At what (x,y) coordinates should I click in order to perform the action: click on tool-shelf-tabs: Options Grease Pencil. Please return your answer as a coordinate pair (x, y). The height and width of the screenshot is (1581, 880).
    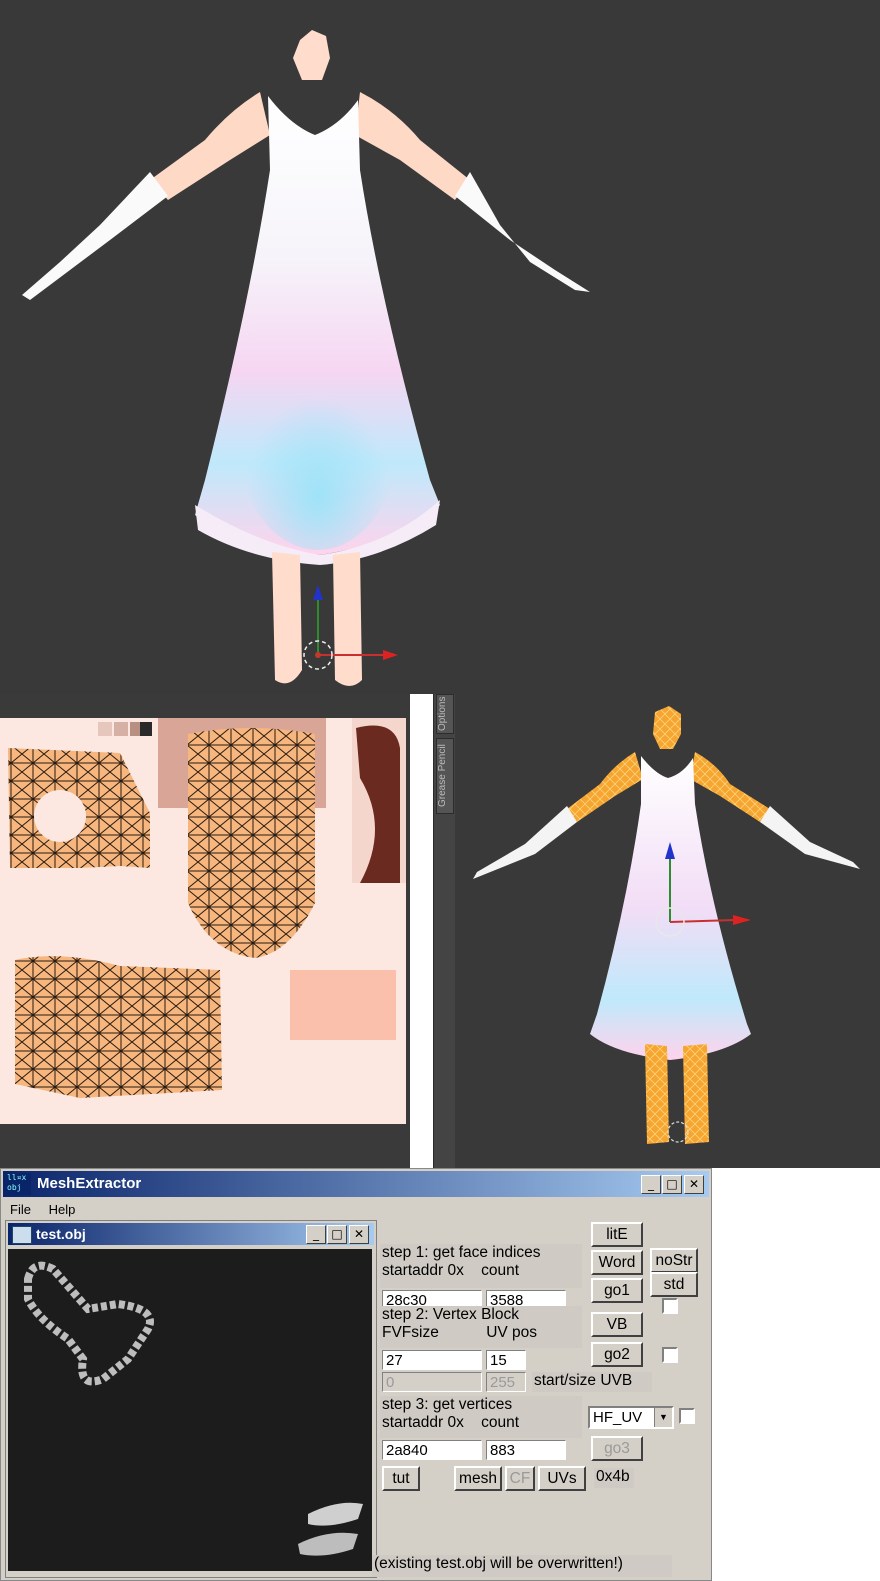
    Looking at the image, I should click on (445, 931).